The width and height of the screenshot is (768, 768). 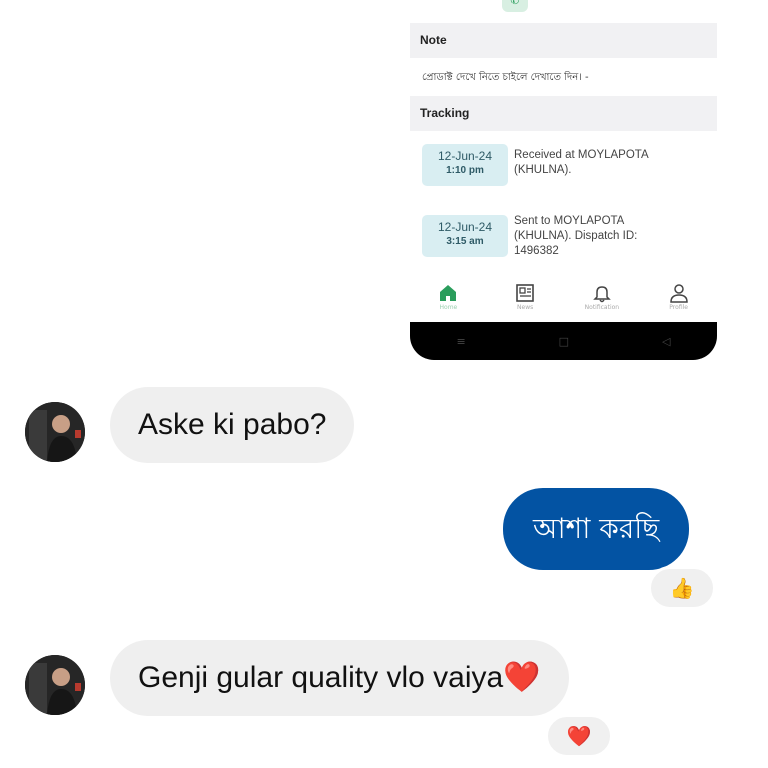 What do you see at coordinates (525, 307) in the screenshot?
I see `nav-news-label: News` at bounding box center [525, 307].